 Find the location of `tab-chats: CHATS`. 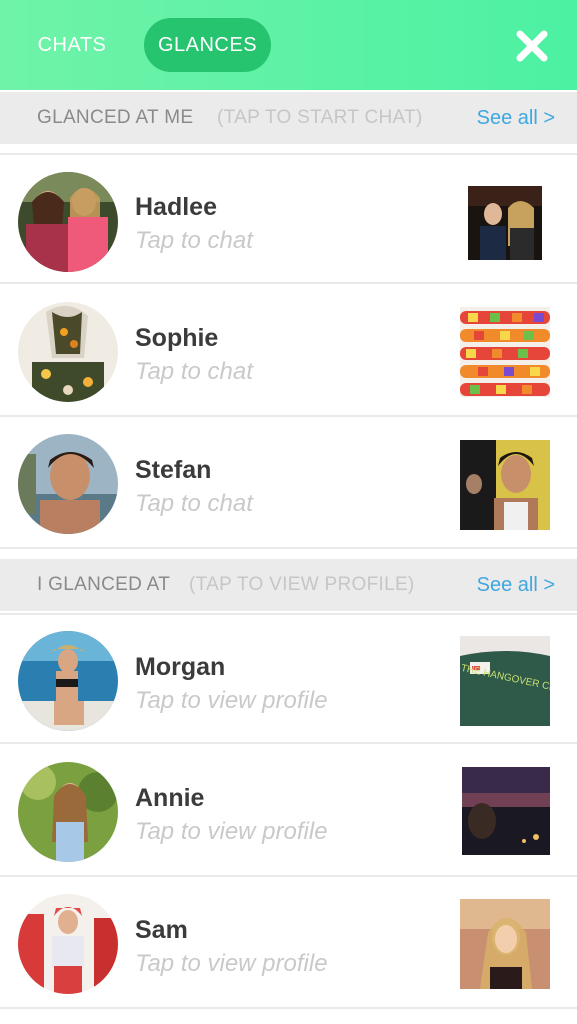

tab-chats: CHATS is located at coordinates (72, 45).